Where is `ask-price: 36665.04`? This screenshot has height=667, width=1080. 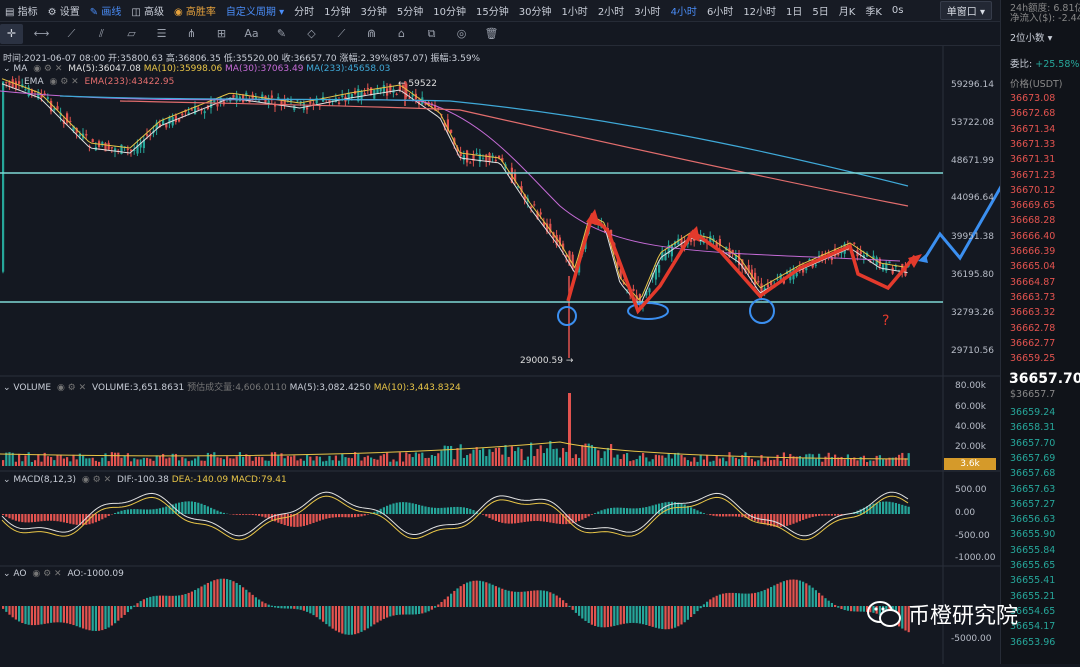 ask-price: 36665.04 is located at coordinates (1032, 266).